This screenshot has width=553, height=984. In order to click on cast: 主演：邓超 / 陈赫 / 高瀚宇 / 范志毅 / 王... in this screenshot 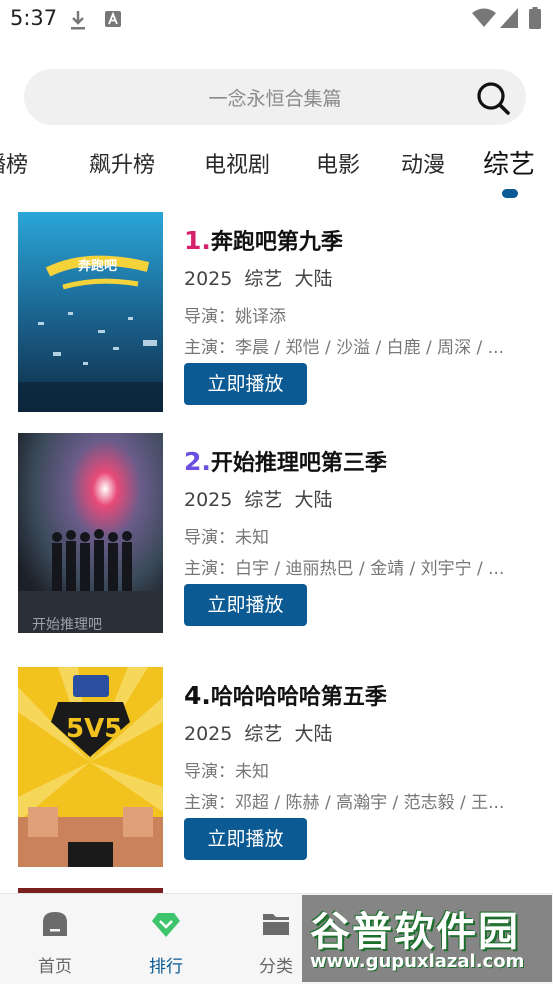, I will do `click(344, 803)`.